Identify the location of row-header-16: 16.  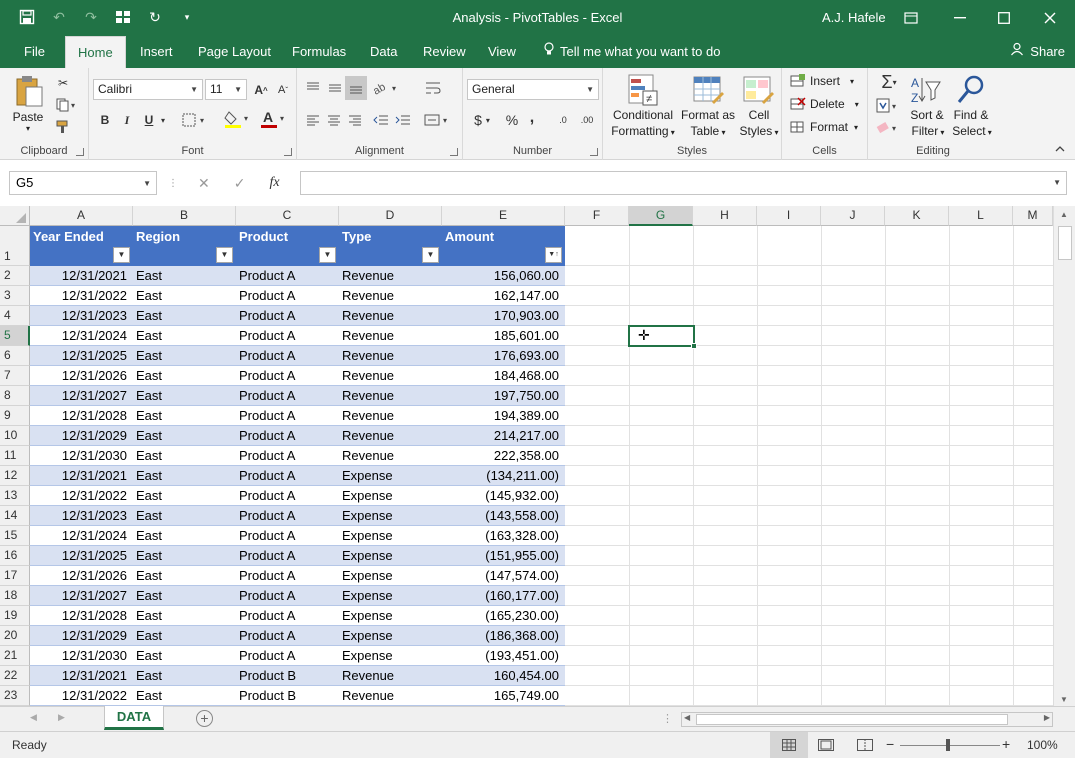
(15, 556).